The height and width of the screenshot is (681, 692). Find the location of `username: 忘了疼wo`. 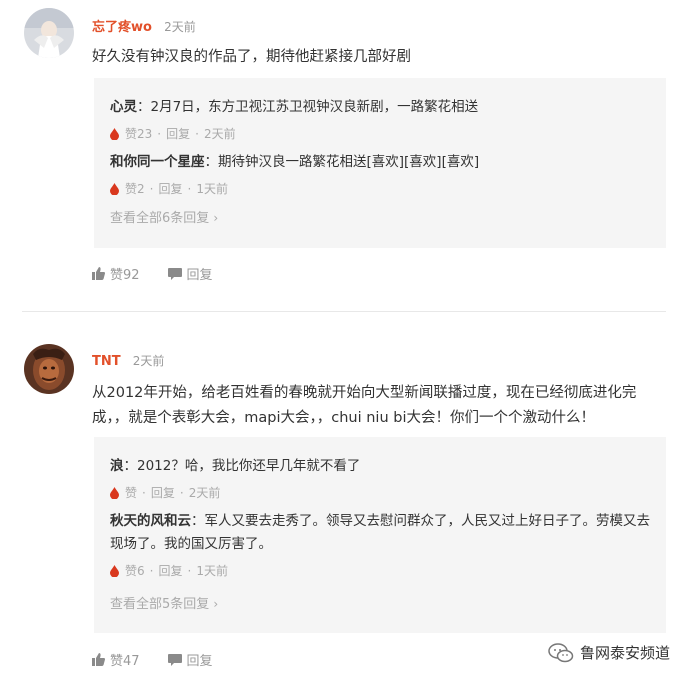

username: 忘了疼wo is located at coordinates (122, 27).